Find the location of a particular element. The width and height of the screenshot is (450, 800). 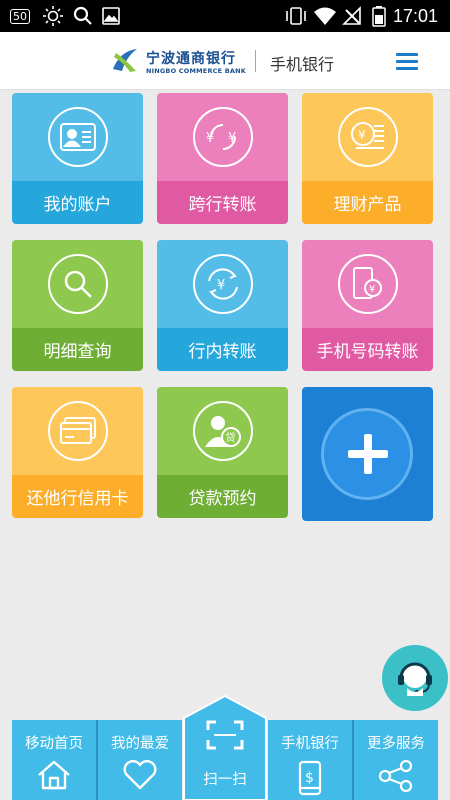

tile-repay-credit-card: 还他行信用卡 is located at coordinates (77, 452).